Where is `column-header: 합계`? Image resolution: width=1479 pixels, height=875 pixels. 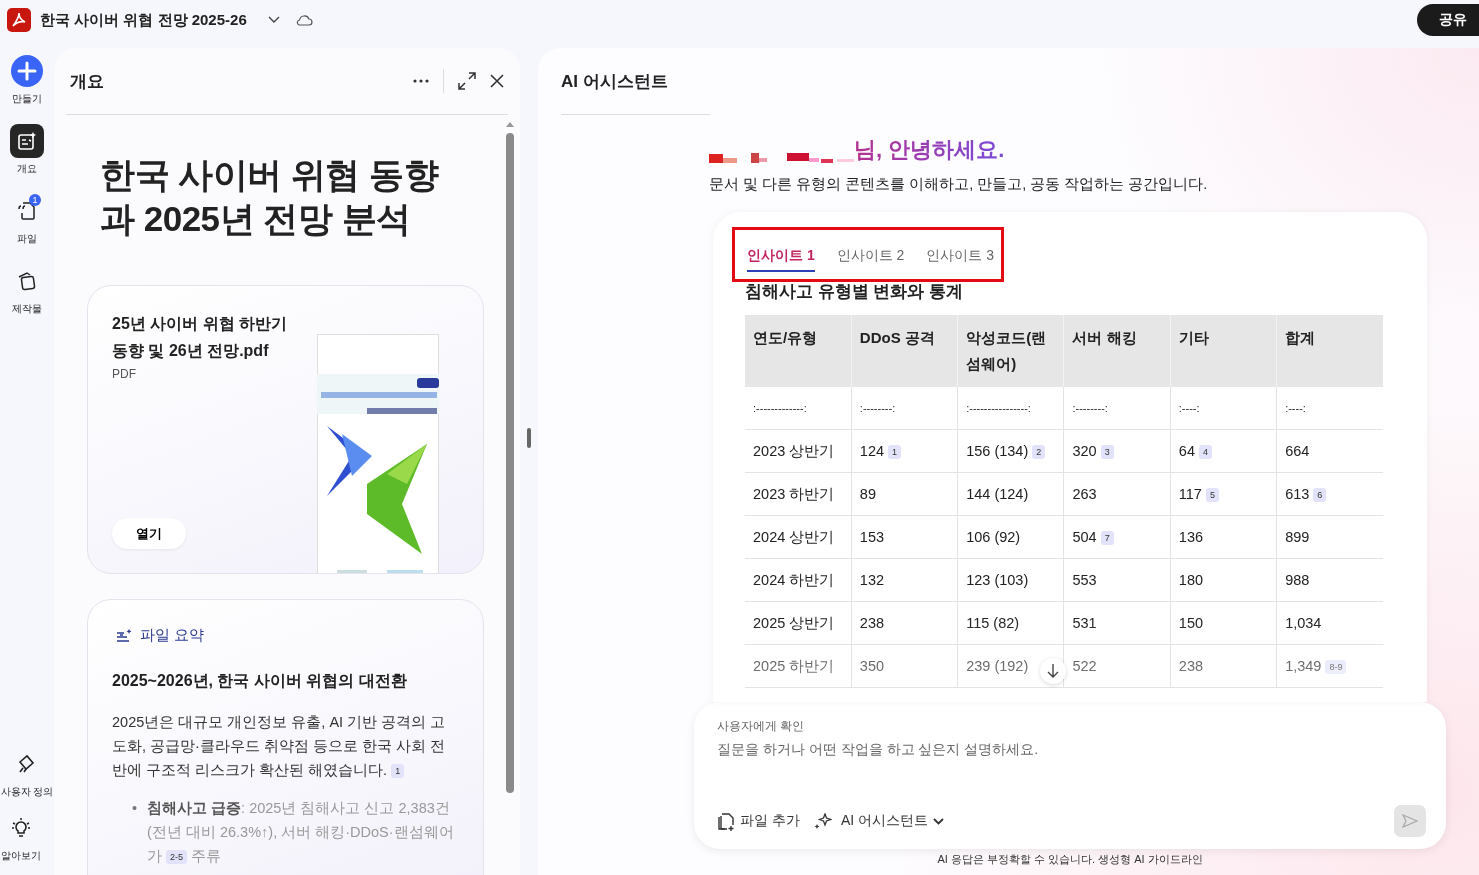
column-header: 합계 is located at coordinates (1329, 351).